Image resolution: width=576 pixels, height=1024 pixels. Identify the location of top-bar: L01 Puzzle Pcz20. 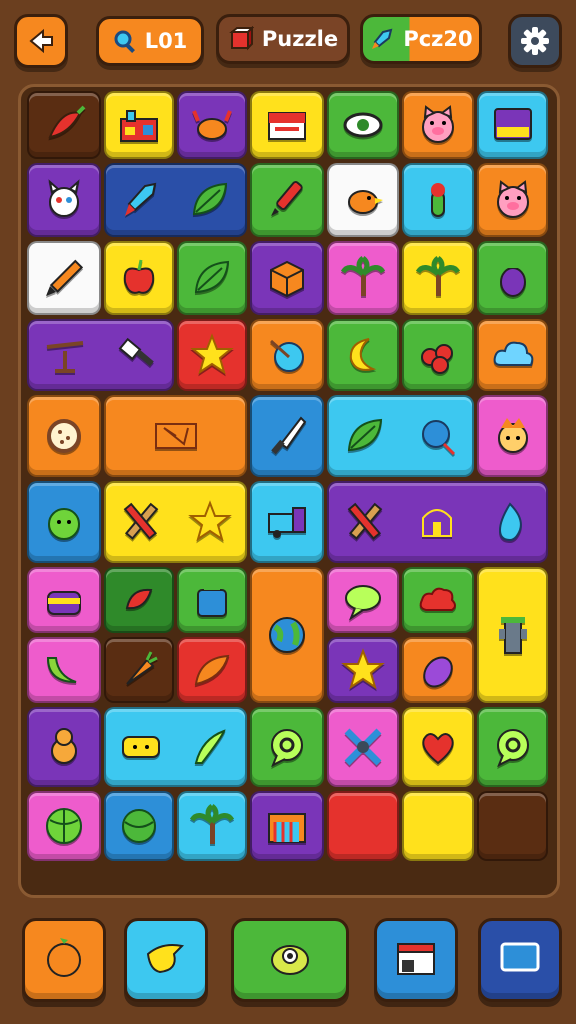
(288, 42).